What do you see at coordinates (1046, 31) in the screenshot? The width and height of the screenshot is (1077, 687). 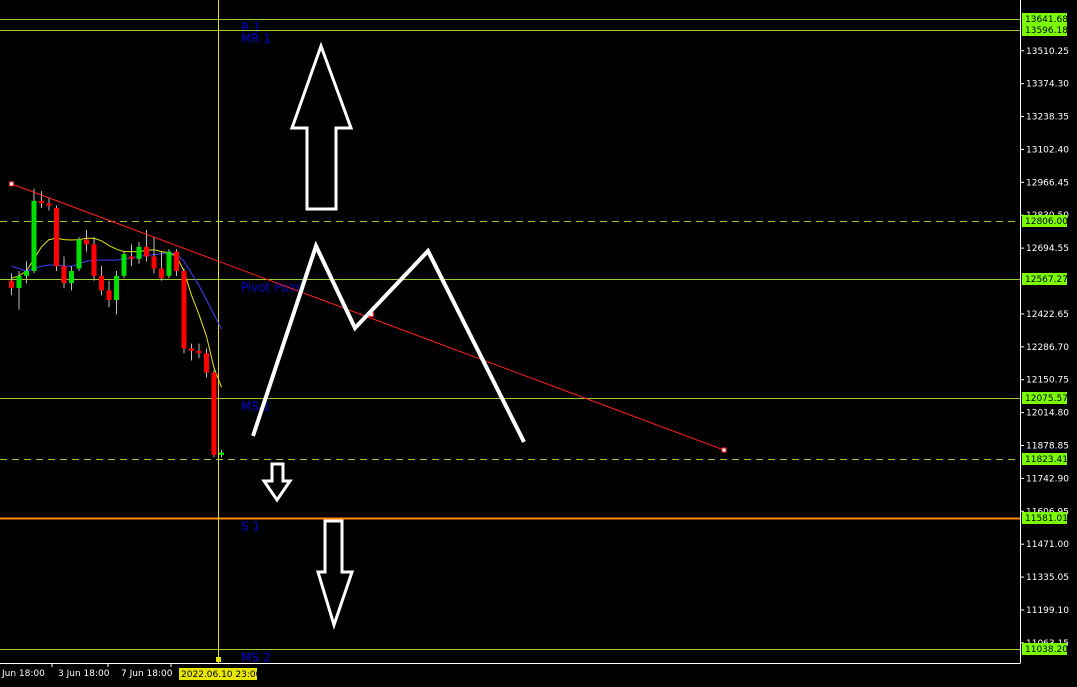 I see `price-badge-label: 13596.18` at bounding box center [1046, 31].